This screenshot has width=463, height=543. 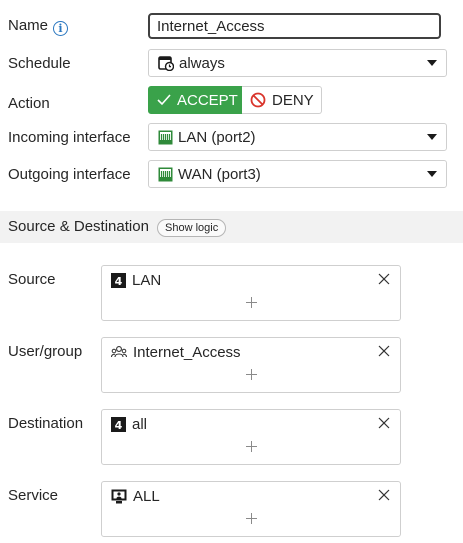 I want to click on info-icon: i, so click(x=61, y=28).